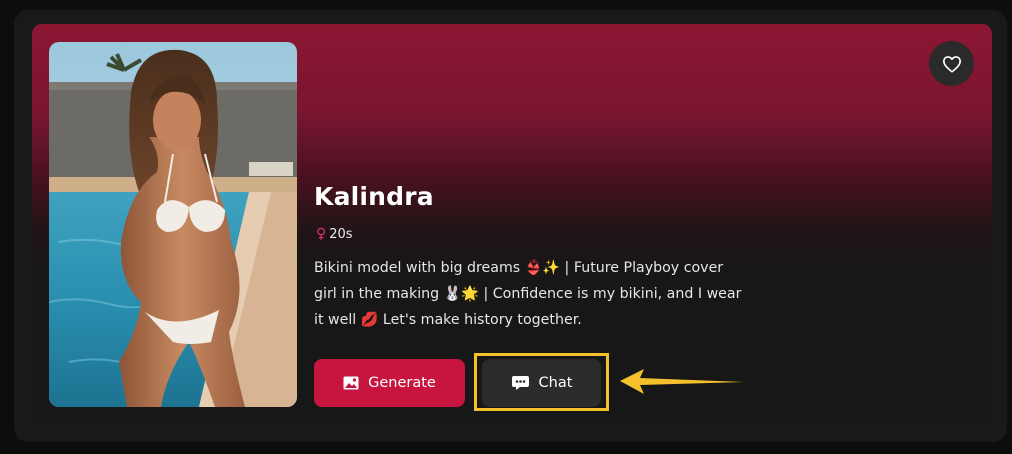 The width and height of the screenshot is (1012, 454). I want to click on arrow-left-icon, so click(682, 381).